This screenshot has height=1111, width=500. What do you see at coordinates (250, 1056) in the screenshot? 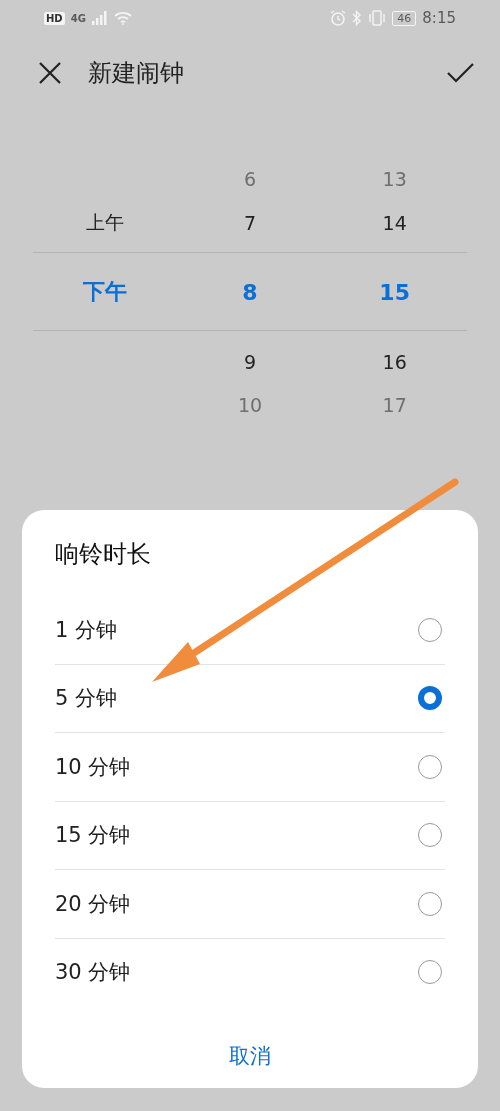
I see `cancel-button: 取消` at bounding box center [250, 1056].